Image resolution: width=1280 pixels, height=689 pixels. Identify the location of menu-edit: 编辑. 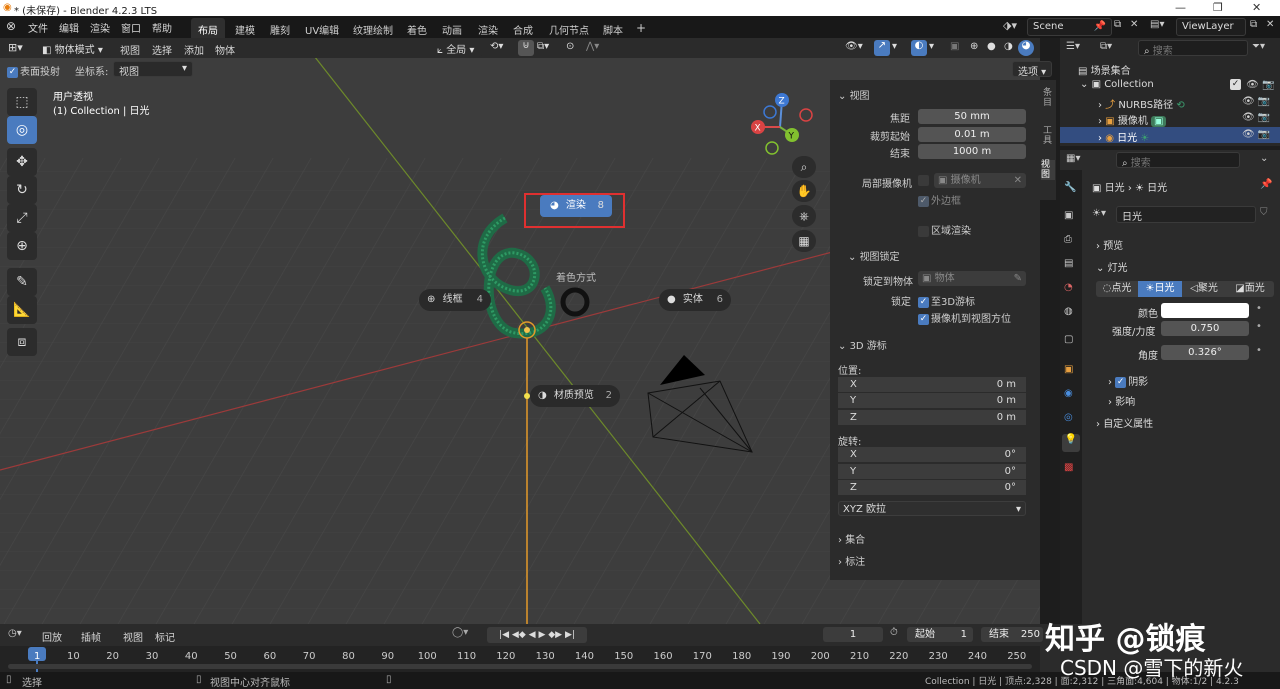
(69, 27).